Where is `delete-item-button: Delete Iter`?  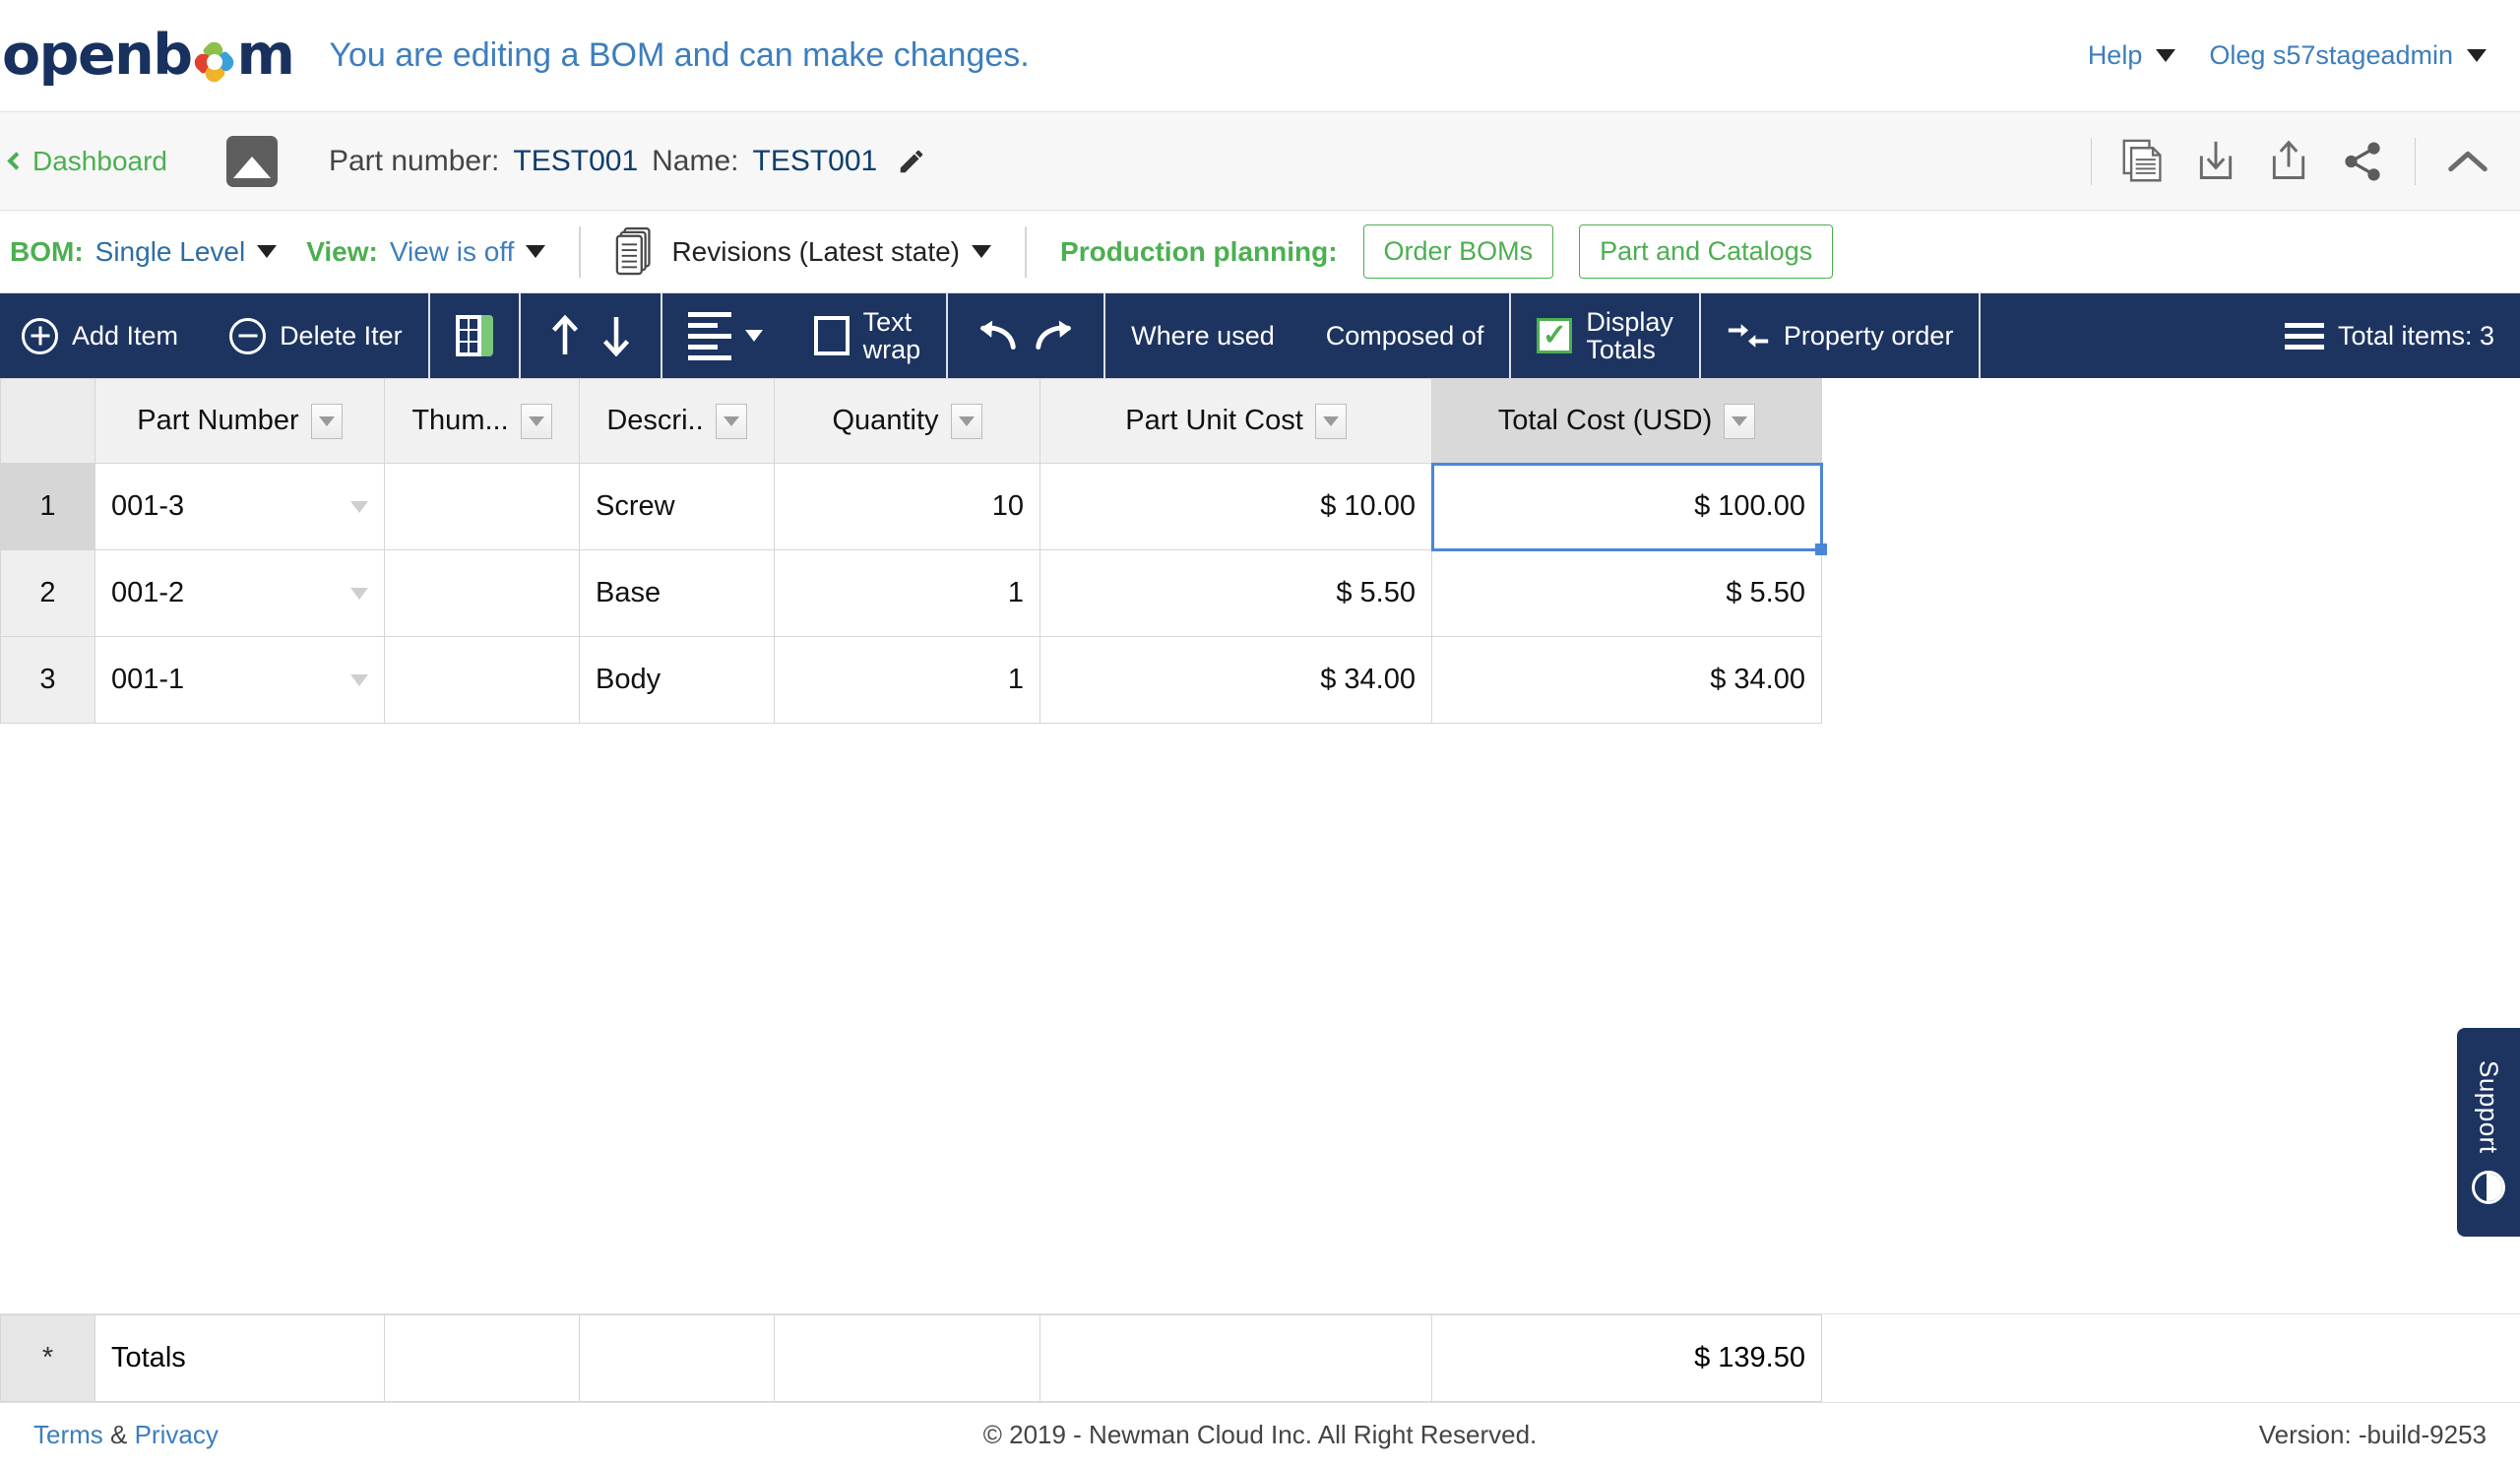 delete-item-button: Delete Iter is located at coordinates (316, 335).